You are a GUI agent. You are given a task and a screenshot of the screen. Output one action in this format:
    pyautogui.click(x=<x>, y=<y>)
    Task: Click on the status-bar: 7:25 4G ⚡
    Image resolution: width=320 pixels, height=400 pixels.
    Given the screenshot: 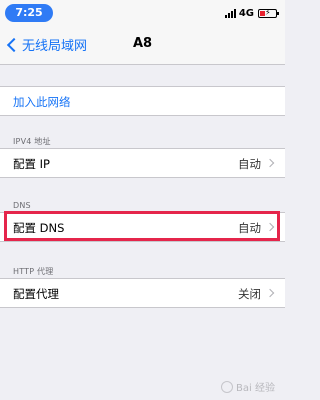 What is the action you would take?
    pyautogui.click(x=142, y=13)
    